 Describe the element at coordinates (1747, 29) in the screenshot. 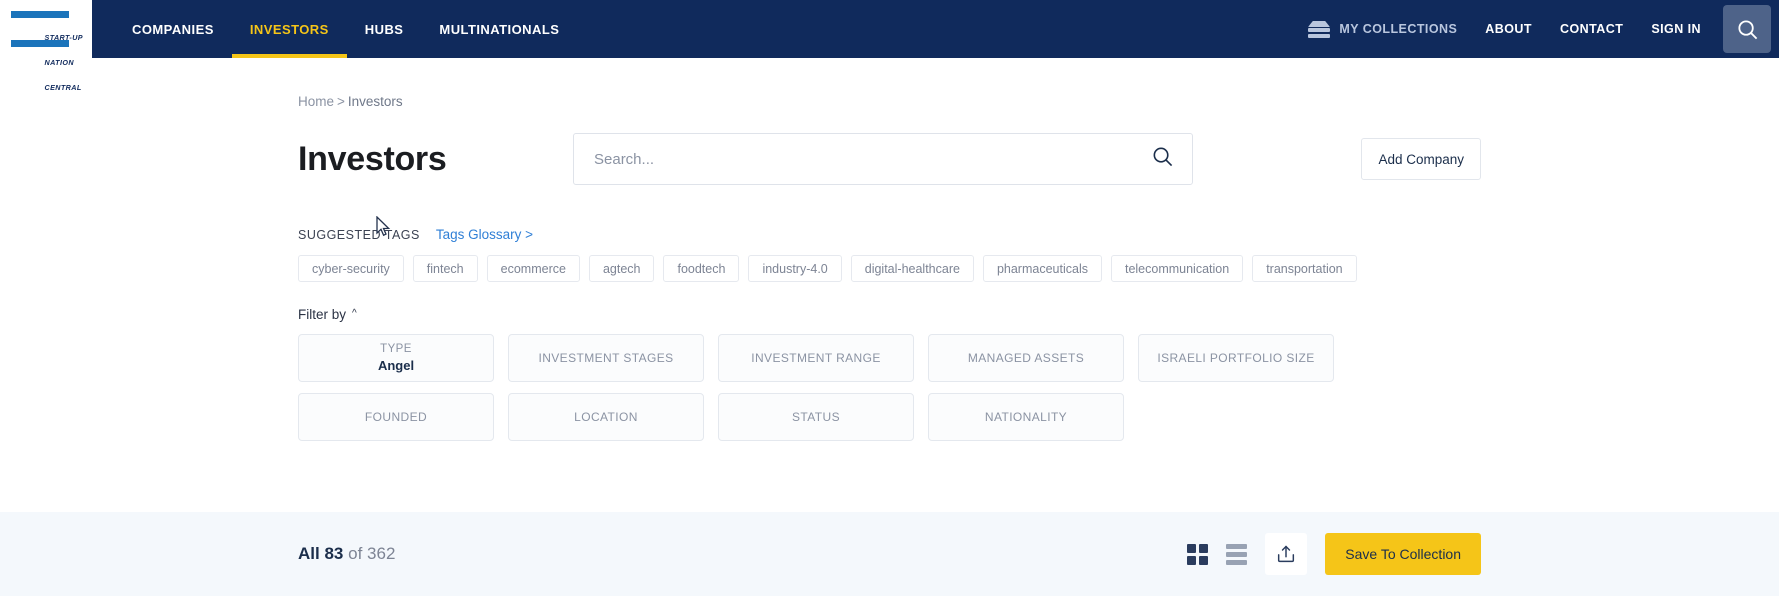

I see `header-search-button` at that location.